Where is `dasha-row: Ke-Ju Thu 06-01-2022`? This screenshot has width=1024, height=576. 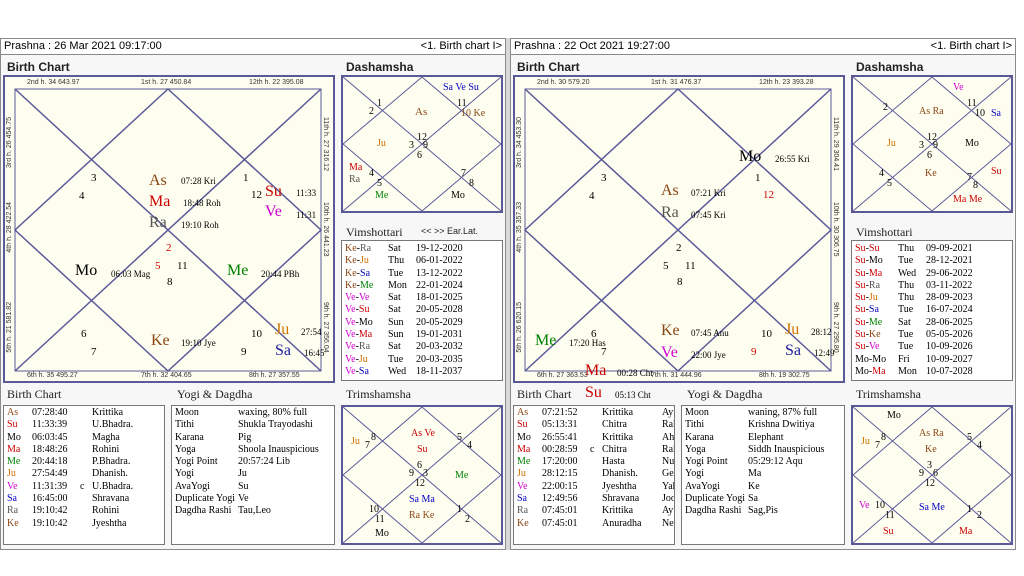
dasha-row: Ke-Ju Thu 06-01-2022 is located at coordinates (422, 261).